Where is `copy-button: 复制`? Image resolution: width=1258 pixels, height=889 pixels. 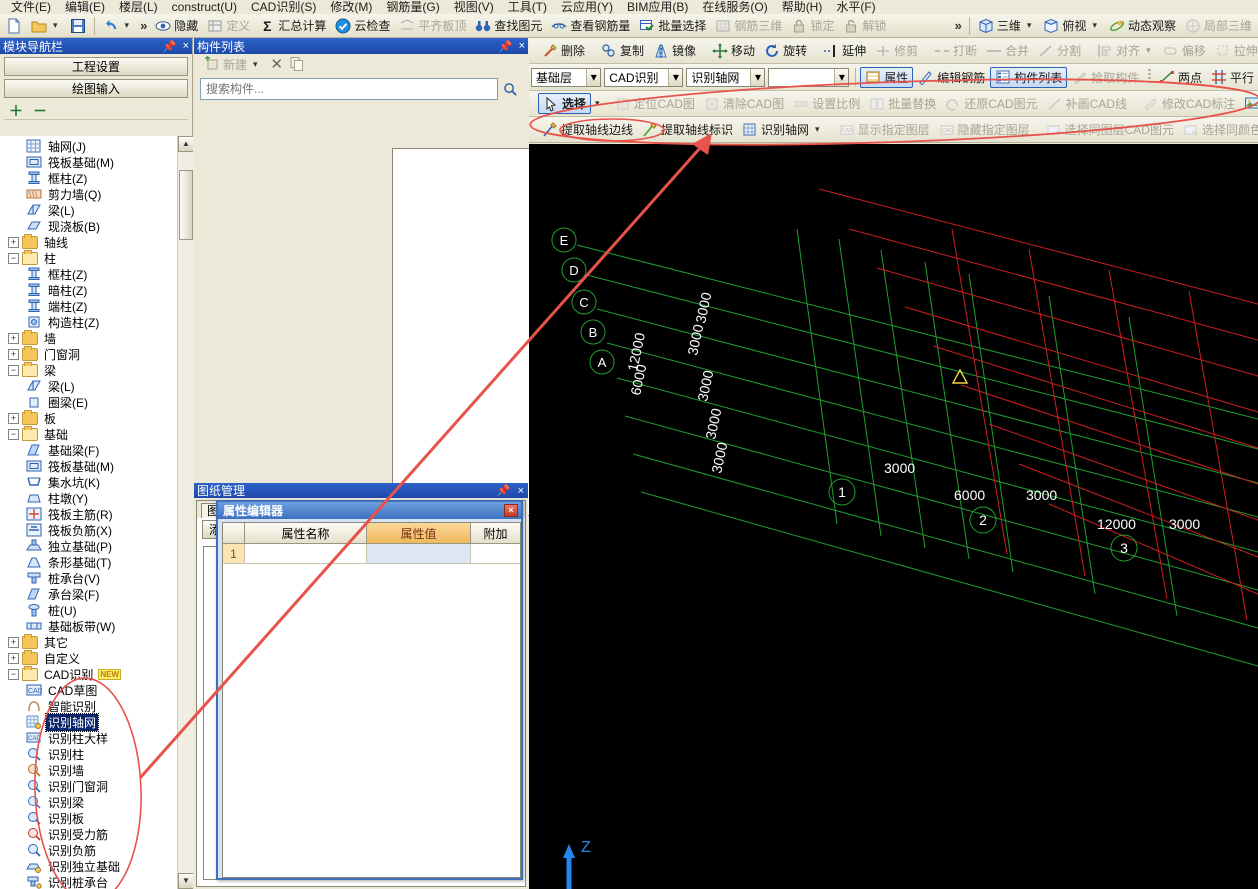 copy-button: 复制 is located at coordinates (622, 50).